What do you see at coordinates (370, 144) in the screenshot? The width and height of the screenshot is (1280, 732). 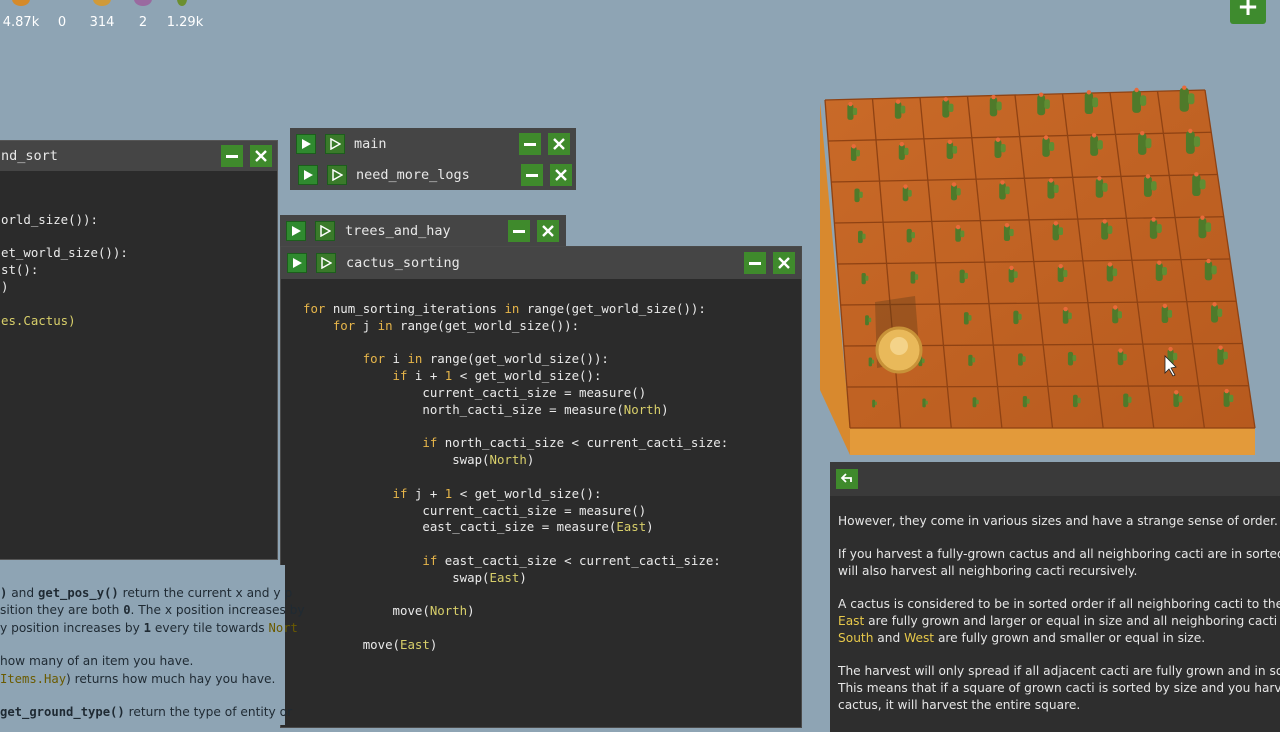 I see `window-title: main` at bounding box center [370, 144].